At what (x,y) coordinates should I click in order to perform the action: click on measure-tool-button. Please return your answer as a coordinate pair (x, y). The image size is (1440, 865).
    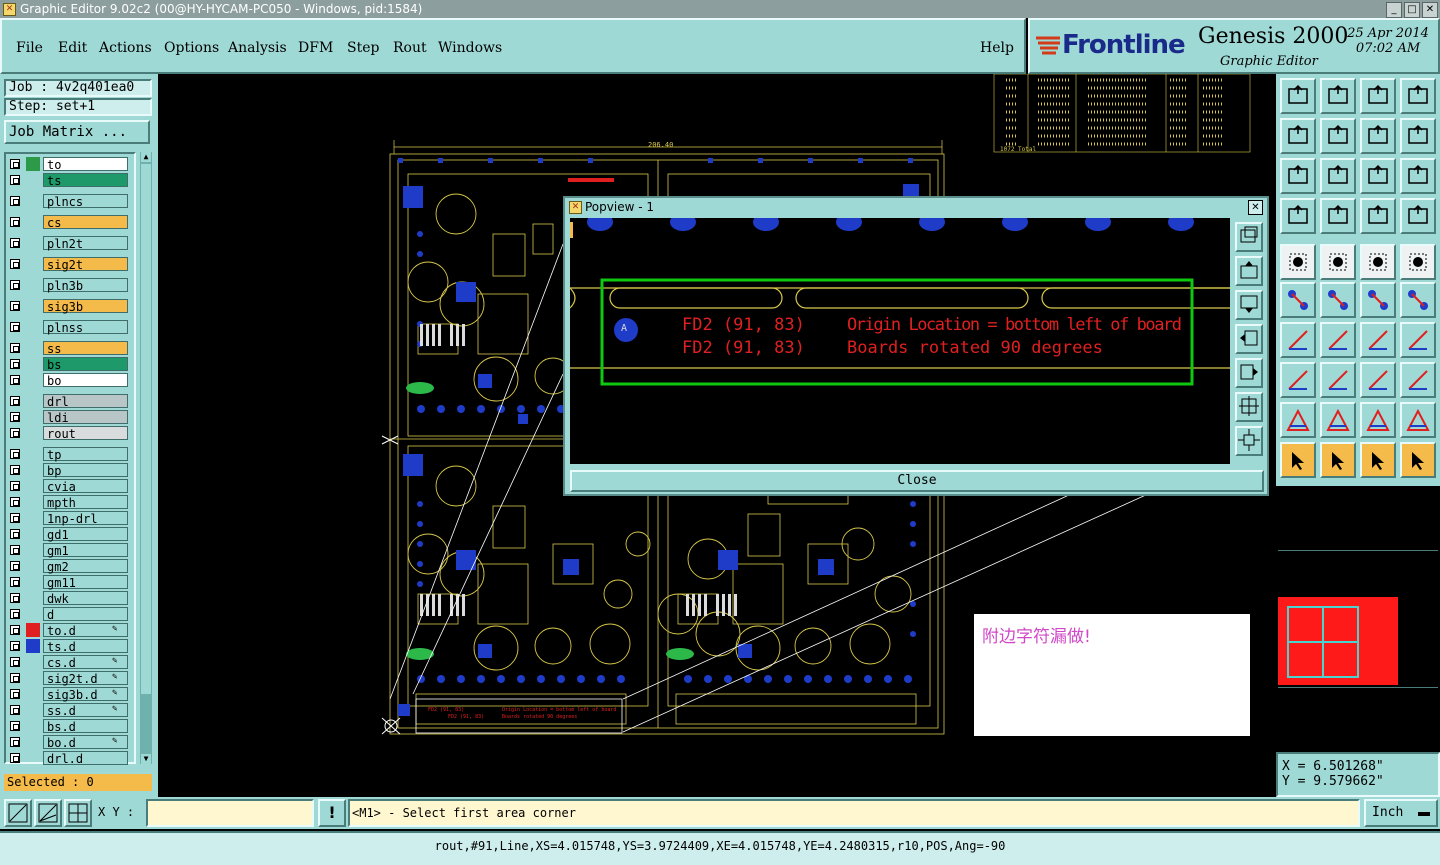
    Looking at the image, I should click on (1298, 216).